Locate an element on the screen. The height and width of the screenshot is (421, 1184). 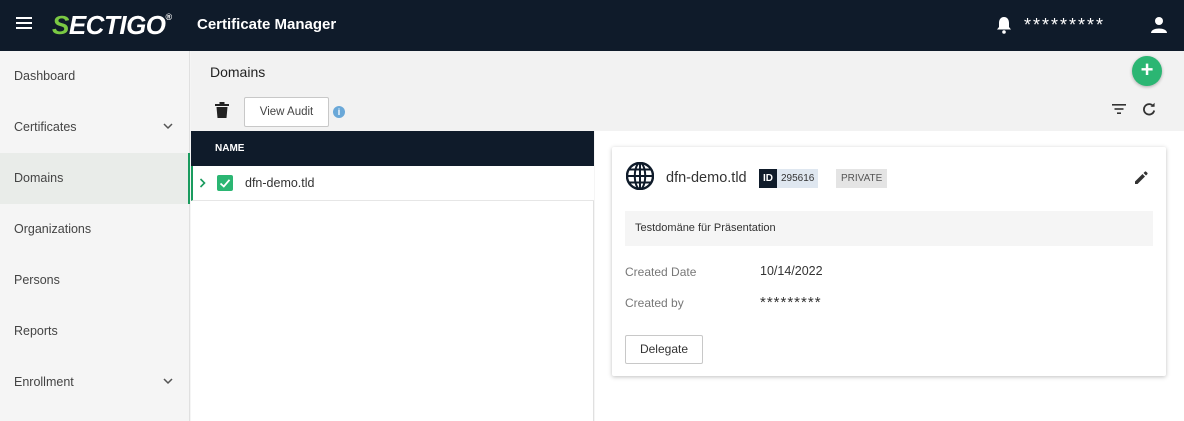
sectigo-logo: SECTIGO® is located at coordinates (112, 25).